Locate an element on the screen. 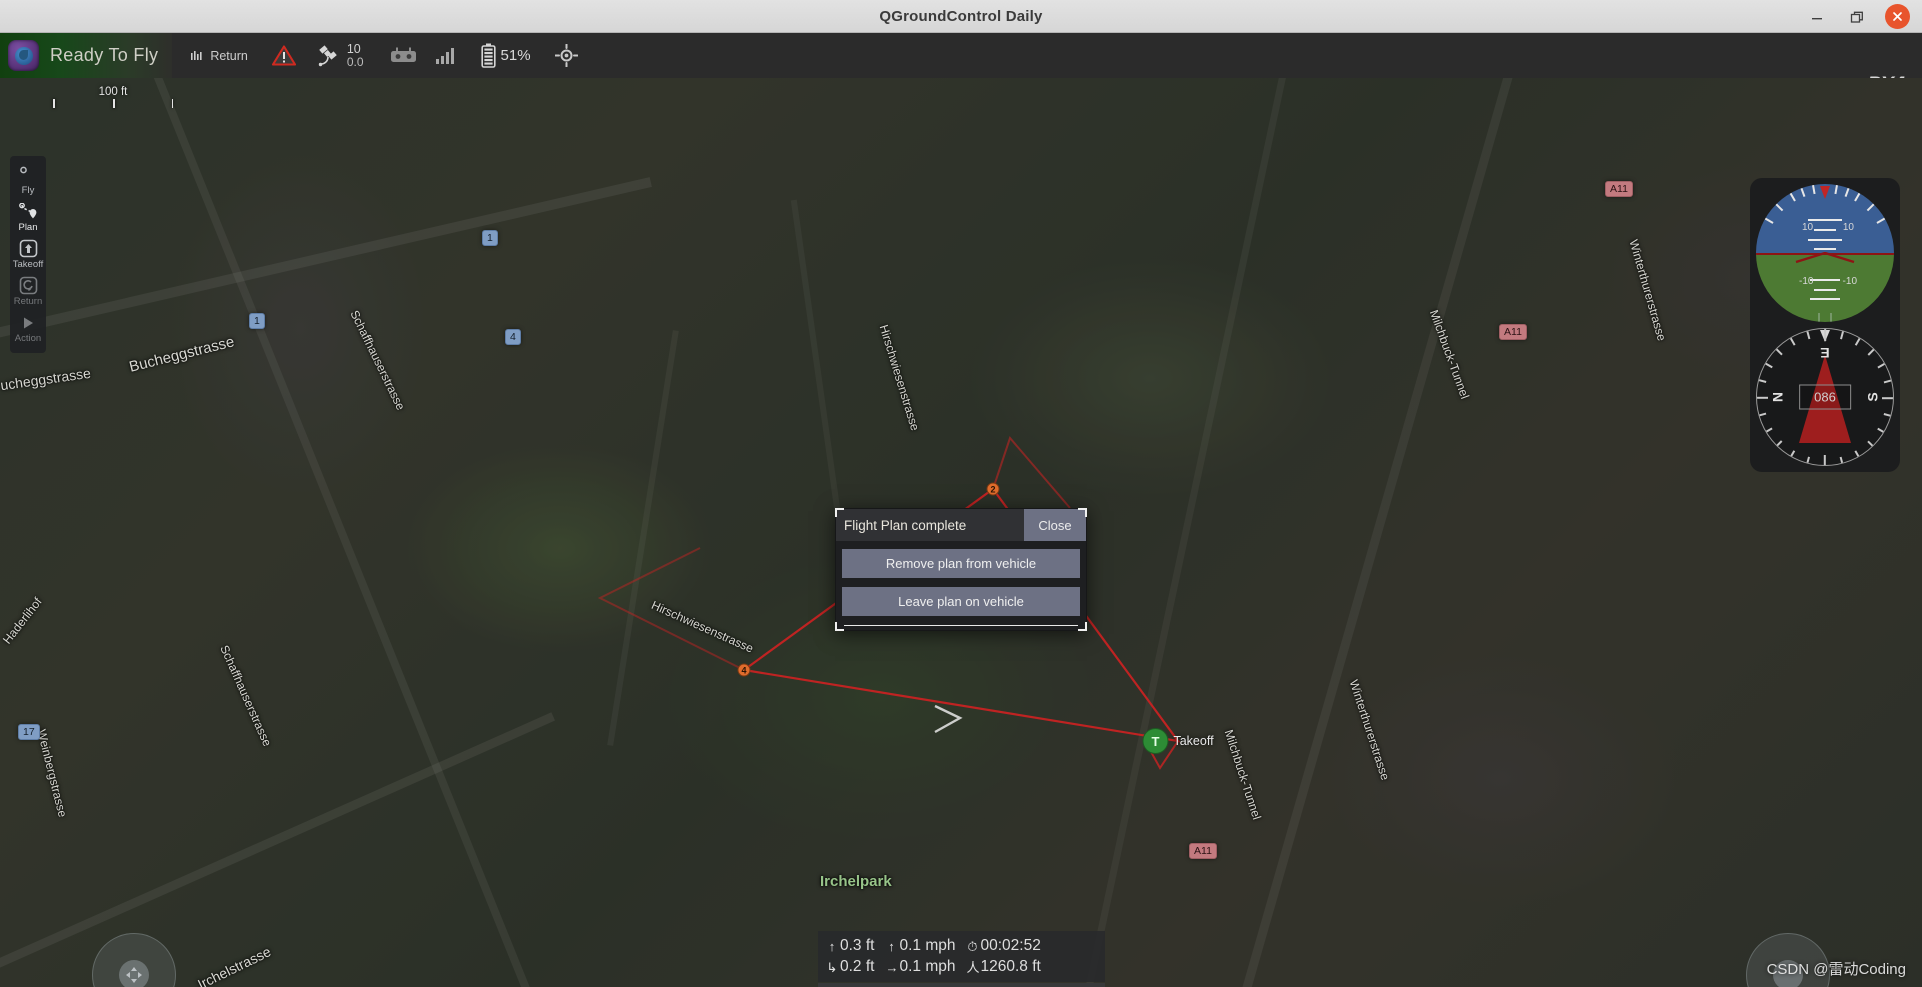 The height and width of the screenshot is (987, 1922). sidebar-item-takeoff: Takeoff is located at coordinates (28, 253).